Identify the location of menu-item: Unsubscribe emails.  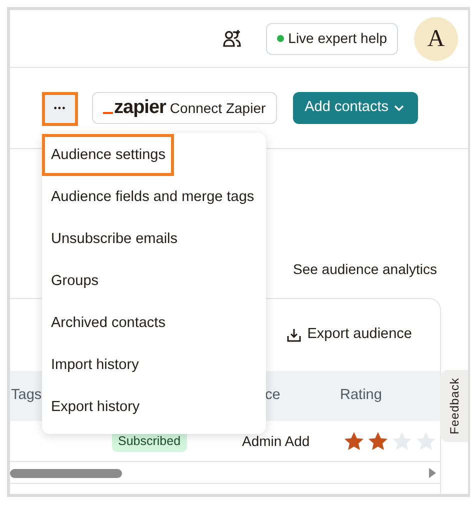
(114, 239).